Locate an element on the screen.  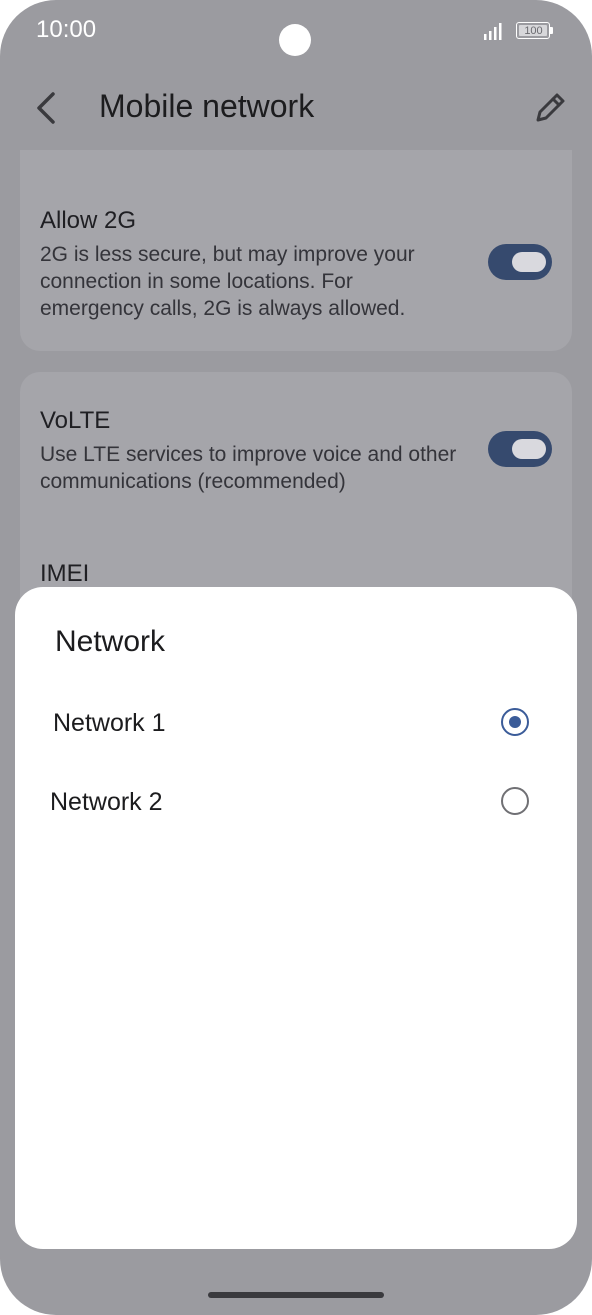
home-indicator is located at coordinates (296, 1295).